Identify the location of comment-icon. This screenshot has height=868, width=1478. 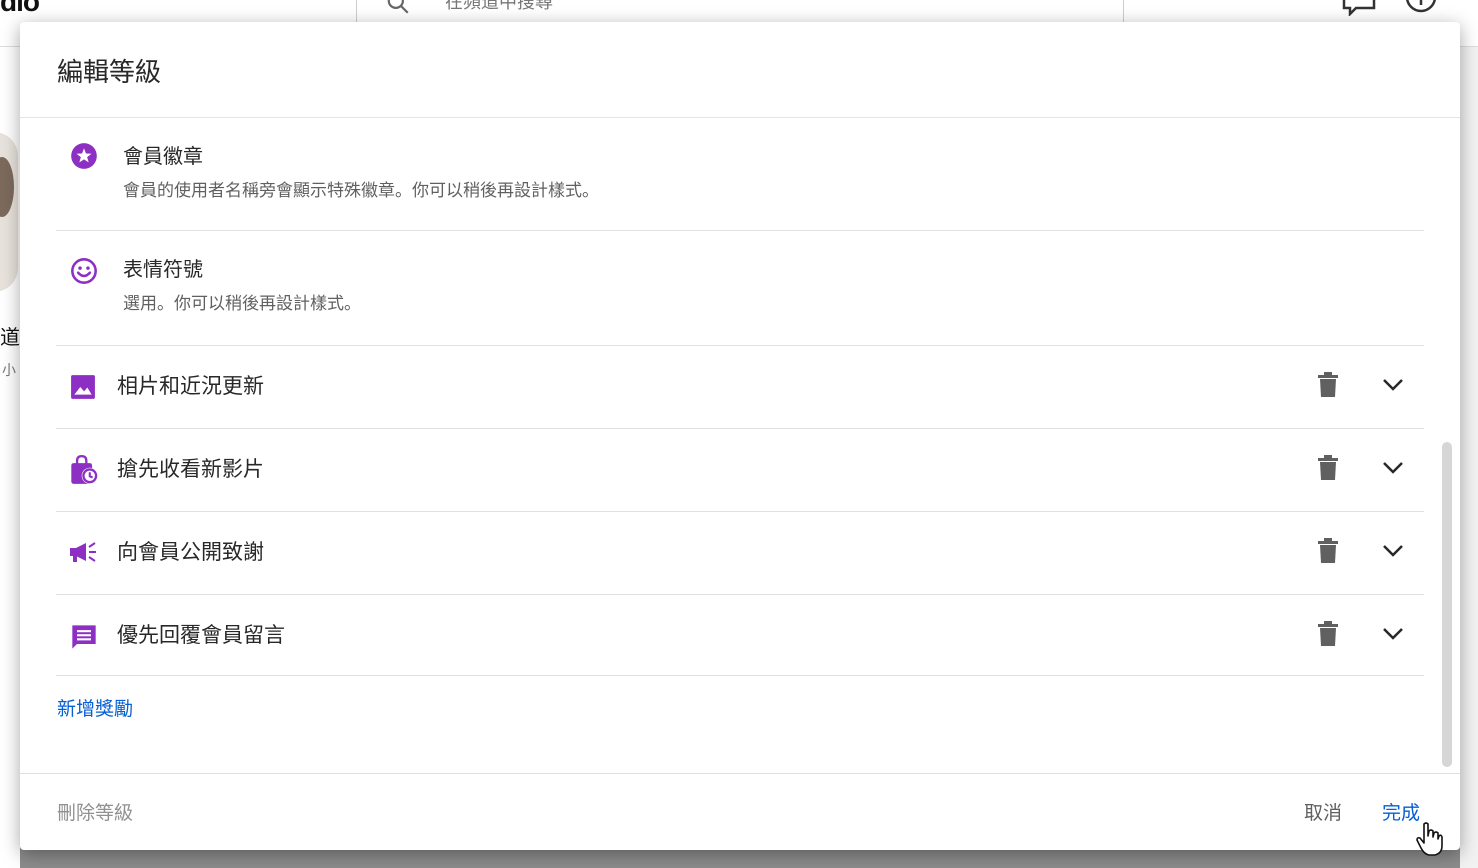
(84, 637).